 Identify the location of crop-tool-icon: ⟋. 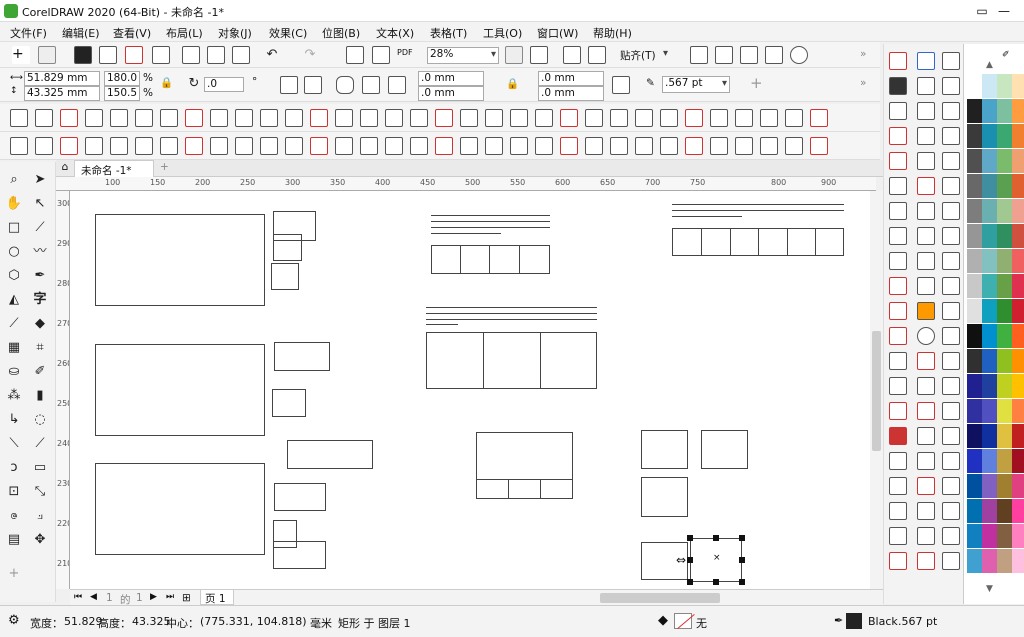
(40, 228).